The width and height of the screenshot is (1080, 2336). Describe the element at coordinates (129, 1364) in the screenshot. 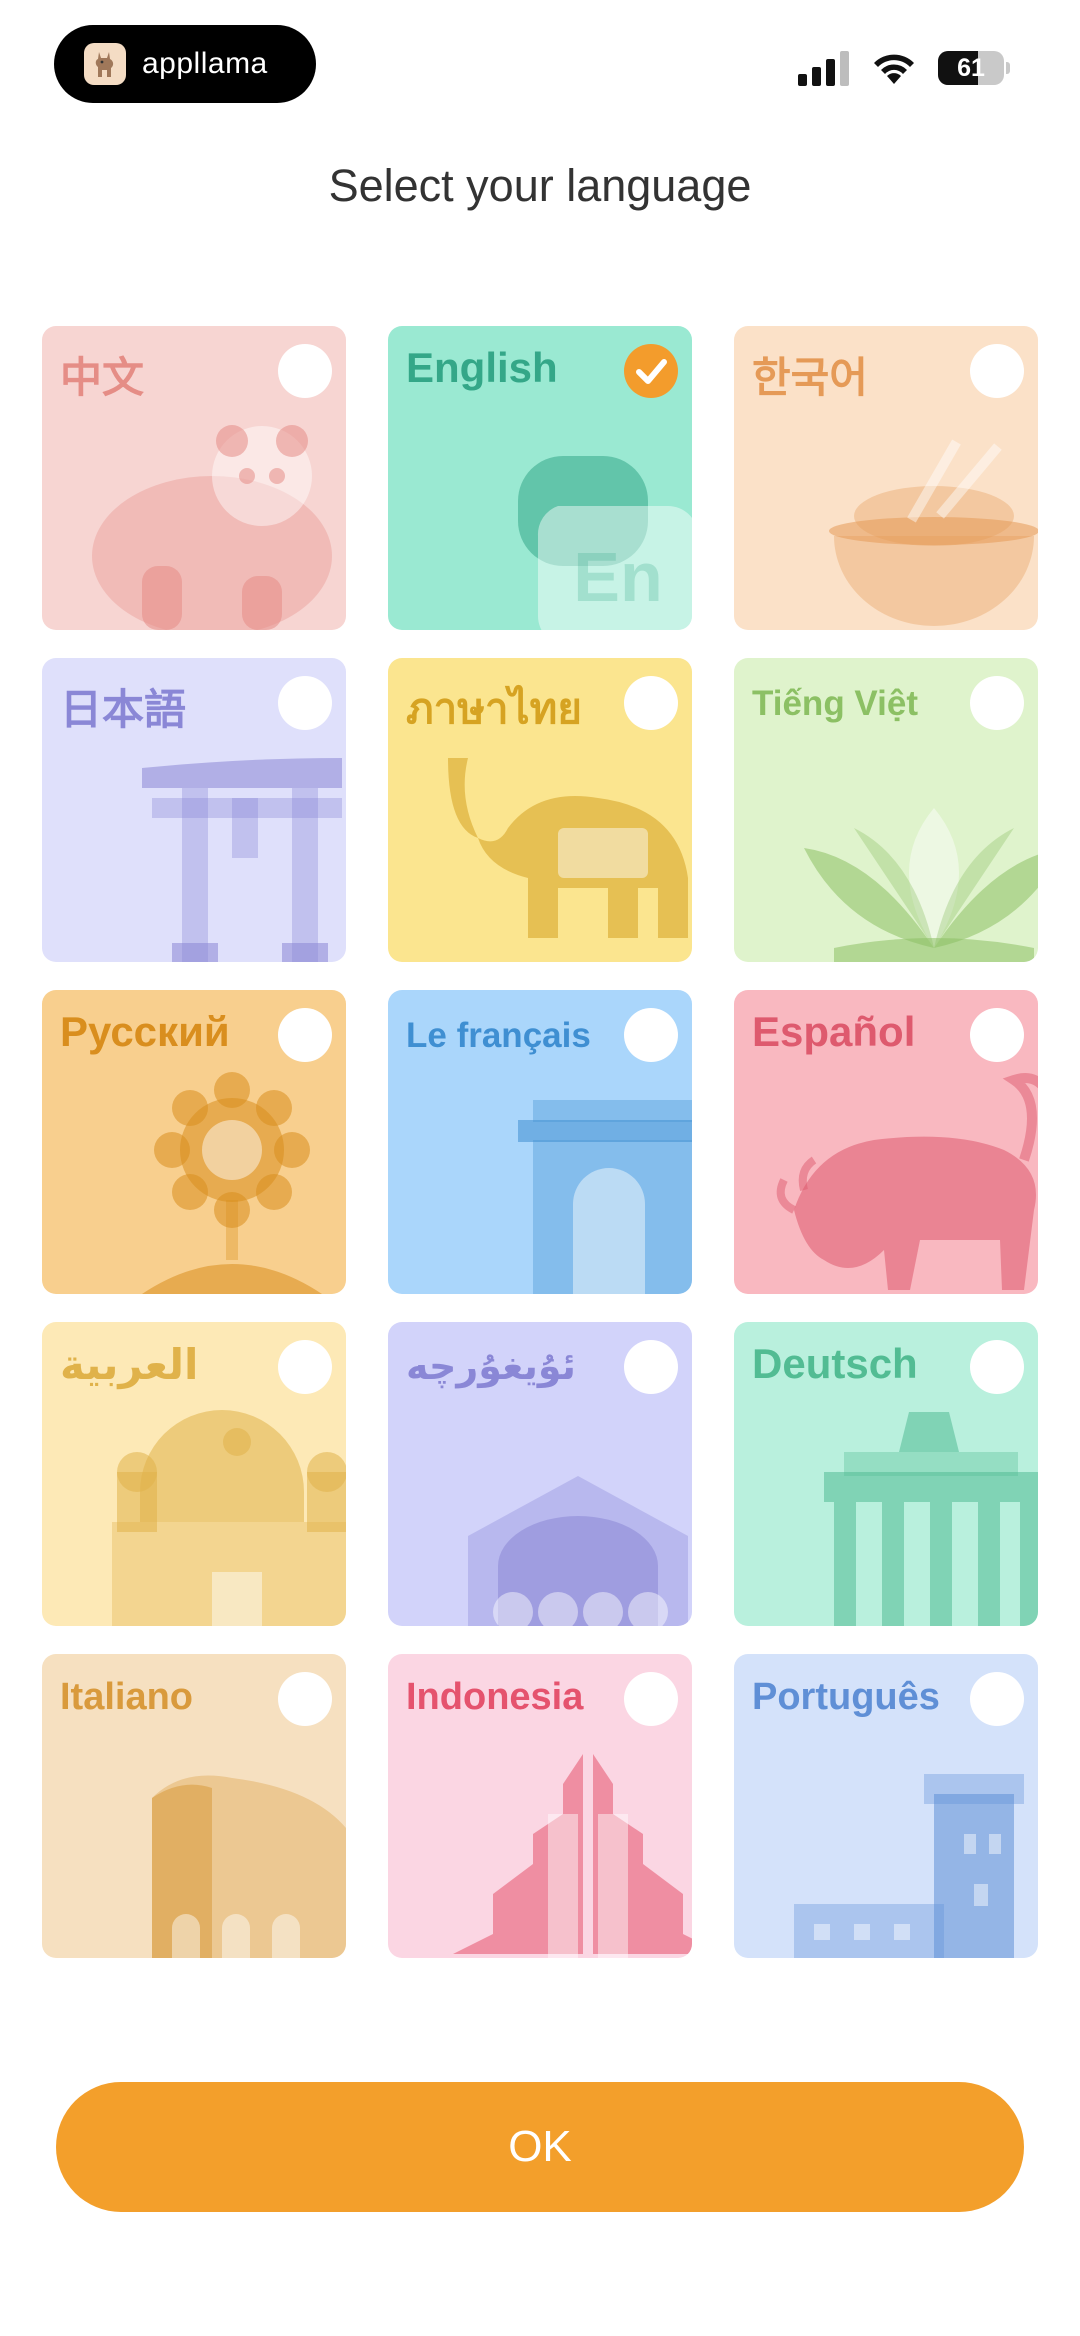

I see `language-label: العربية` at that location.